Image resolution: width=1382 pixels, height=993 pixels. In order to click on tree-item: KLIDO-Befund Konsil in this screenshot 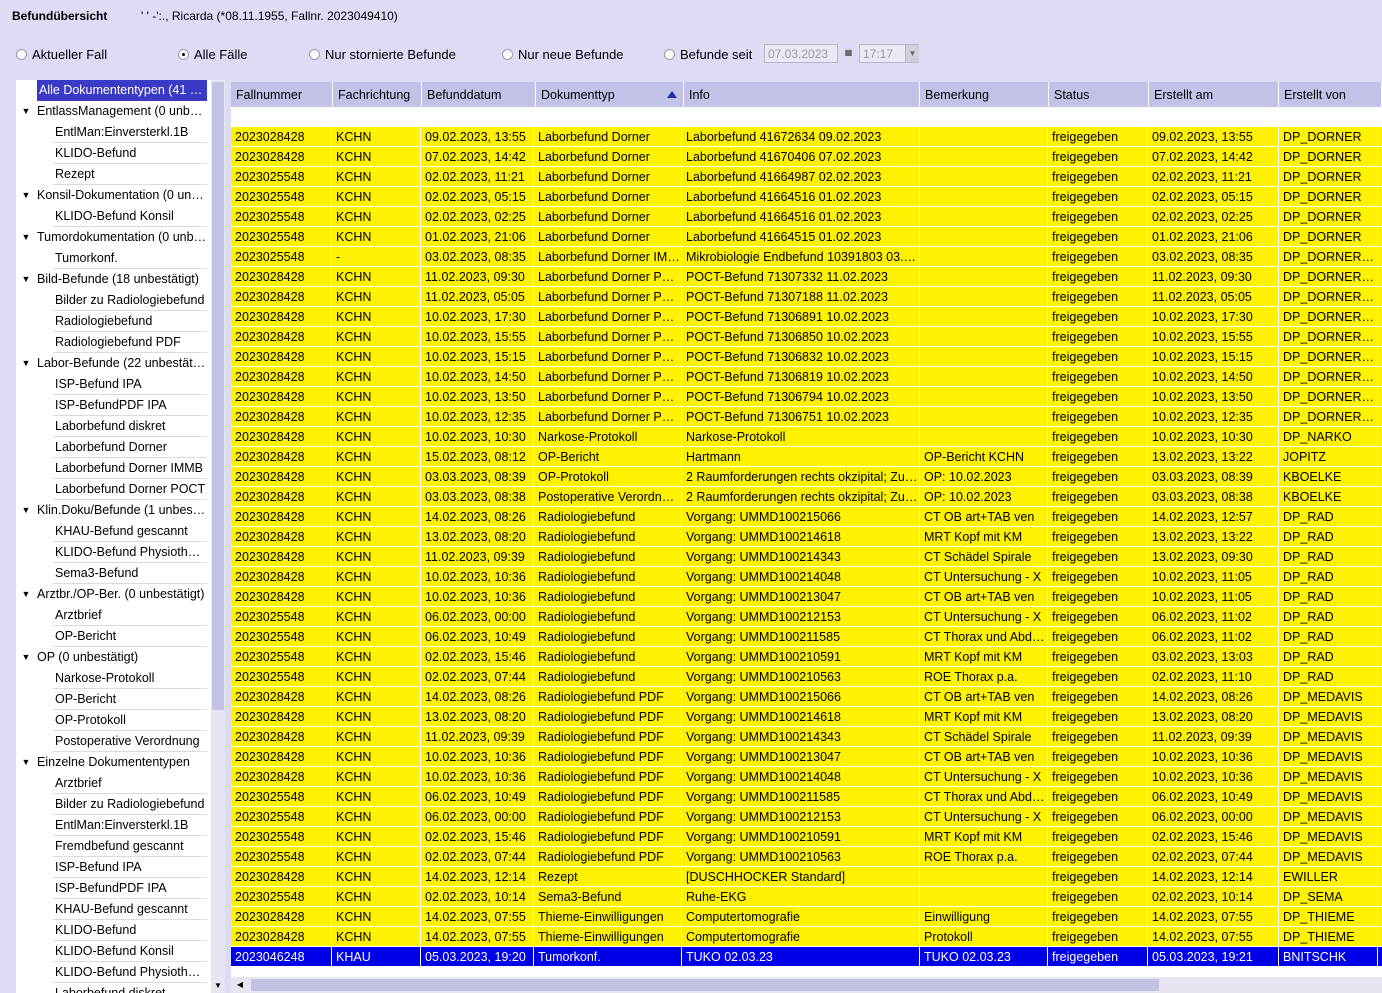, I will do `click(130, 216)`.